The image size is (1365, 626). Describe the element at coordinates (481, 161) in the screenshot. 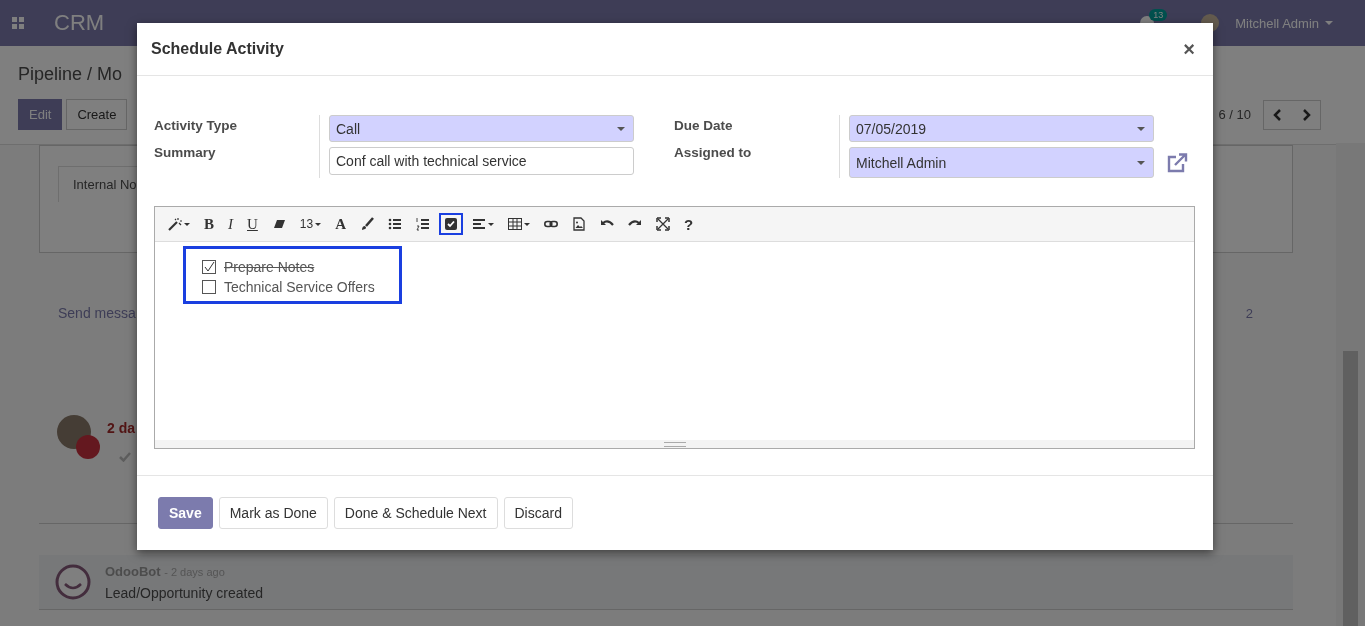

I see `input-field: Conf call with technical service` at that location.